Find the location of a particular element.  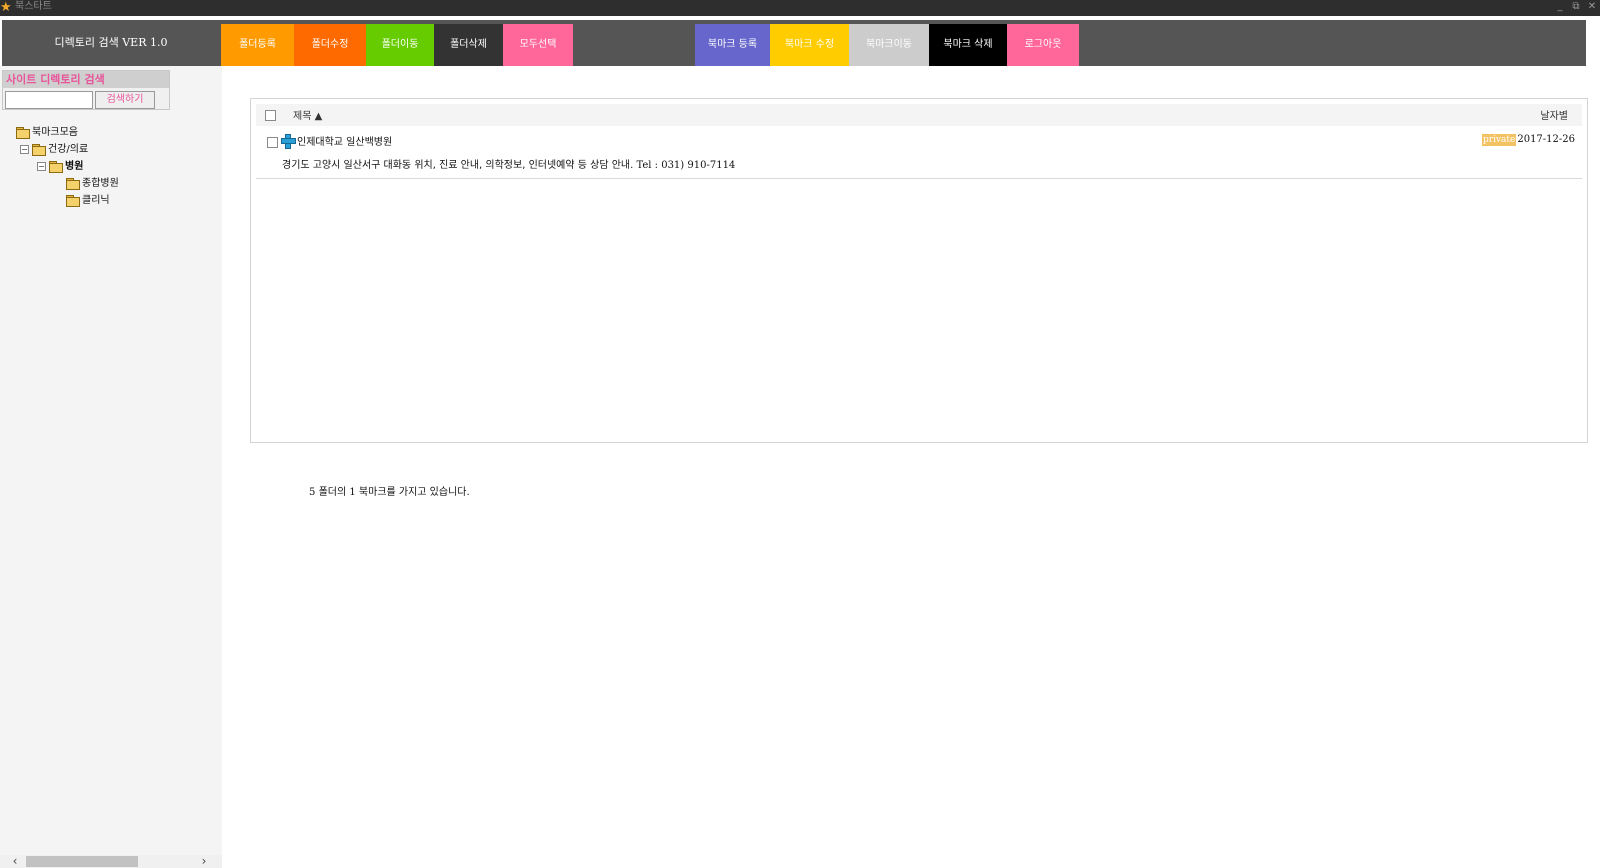

scroll-right-icon: › is located at coordinates (204, 861).